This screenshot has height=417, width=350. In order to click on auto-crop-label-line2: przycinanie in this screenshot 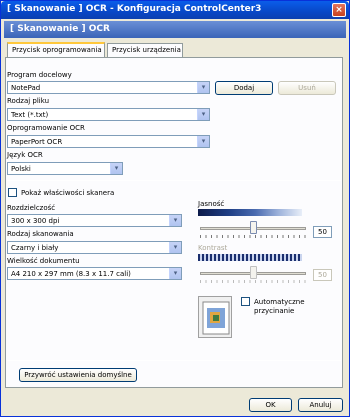, I will do `click(274, 311)`.